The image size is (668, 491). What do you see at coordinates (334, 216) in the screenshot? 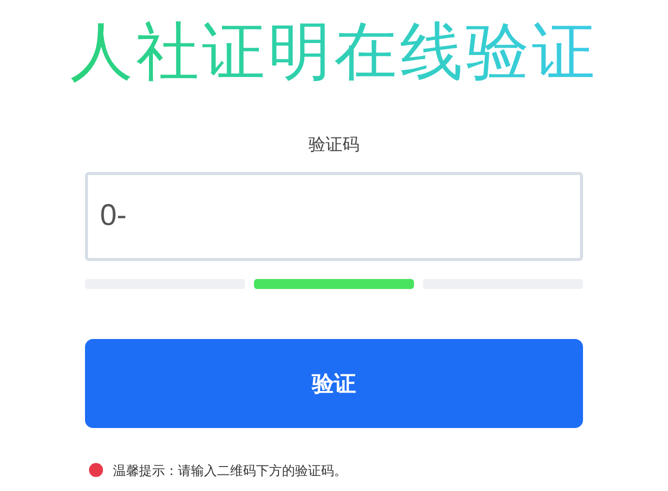
I see `code-input-field: 0-` at bounding box center [334, 216].